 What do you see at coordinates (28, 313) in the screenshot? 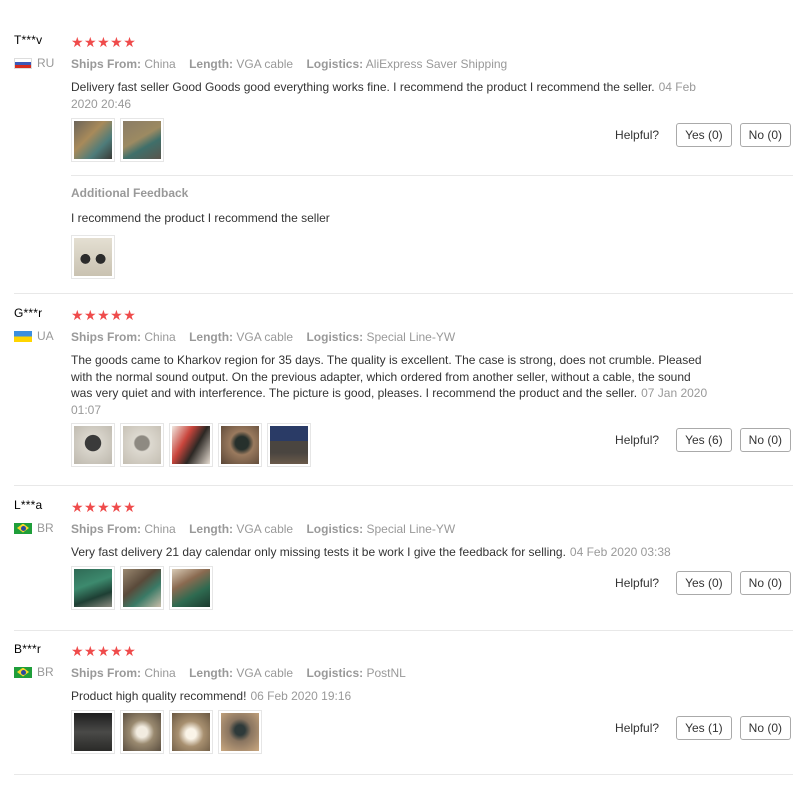
I see `reviewer-name: G***r` at bounding box center [28, 313].